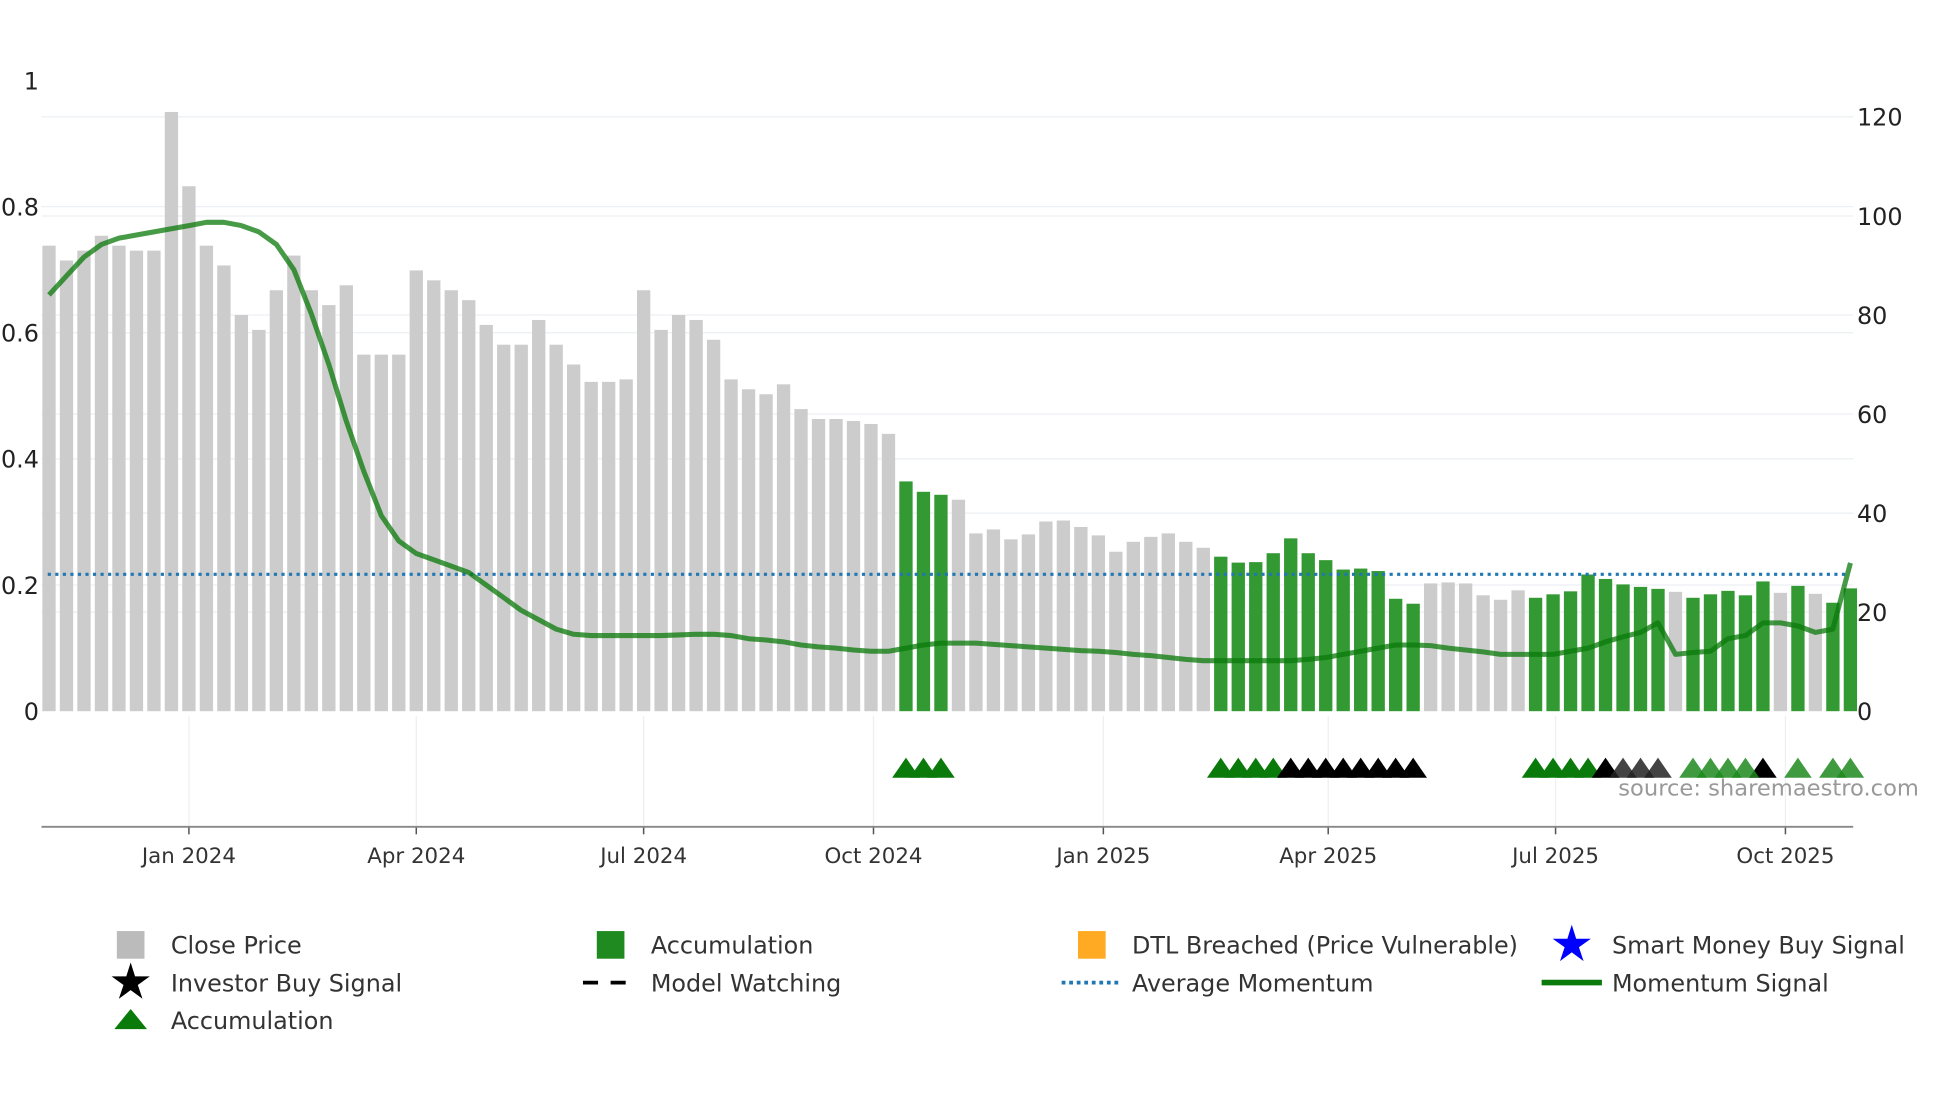  What do you see at coordinates (20, 334) in the screenshot?
I see `left-axis-tick-label: 0.6` at bounding box center [20, 334].